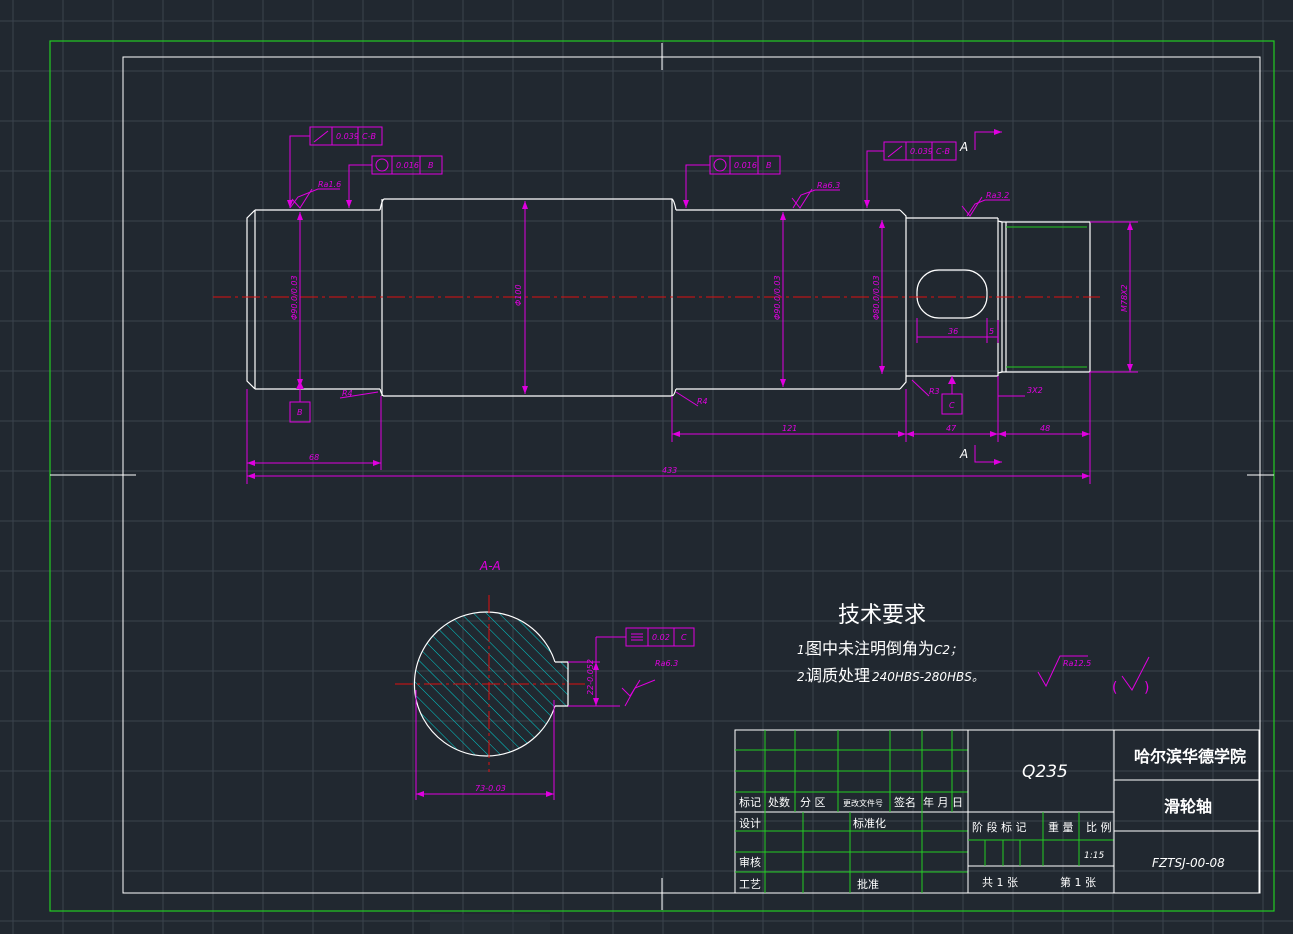 The image size is (1293, 934). I want to click on length-68: 68, so click(314, 457).